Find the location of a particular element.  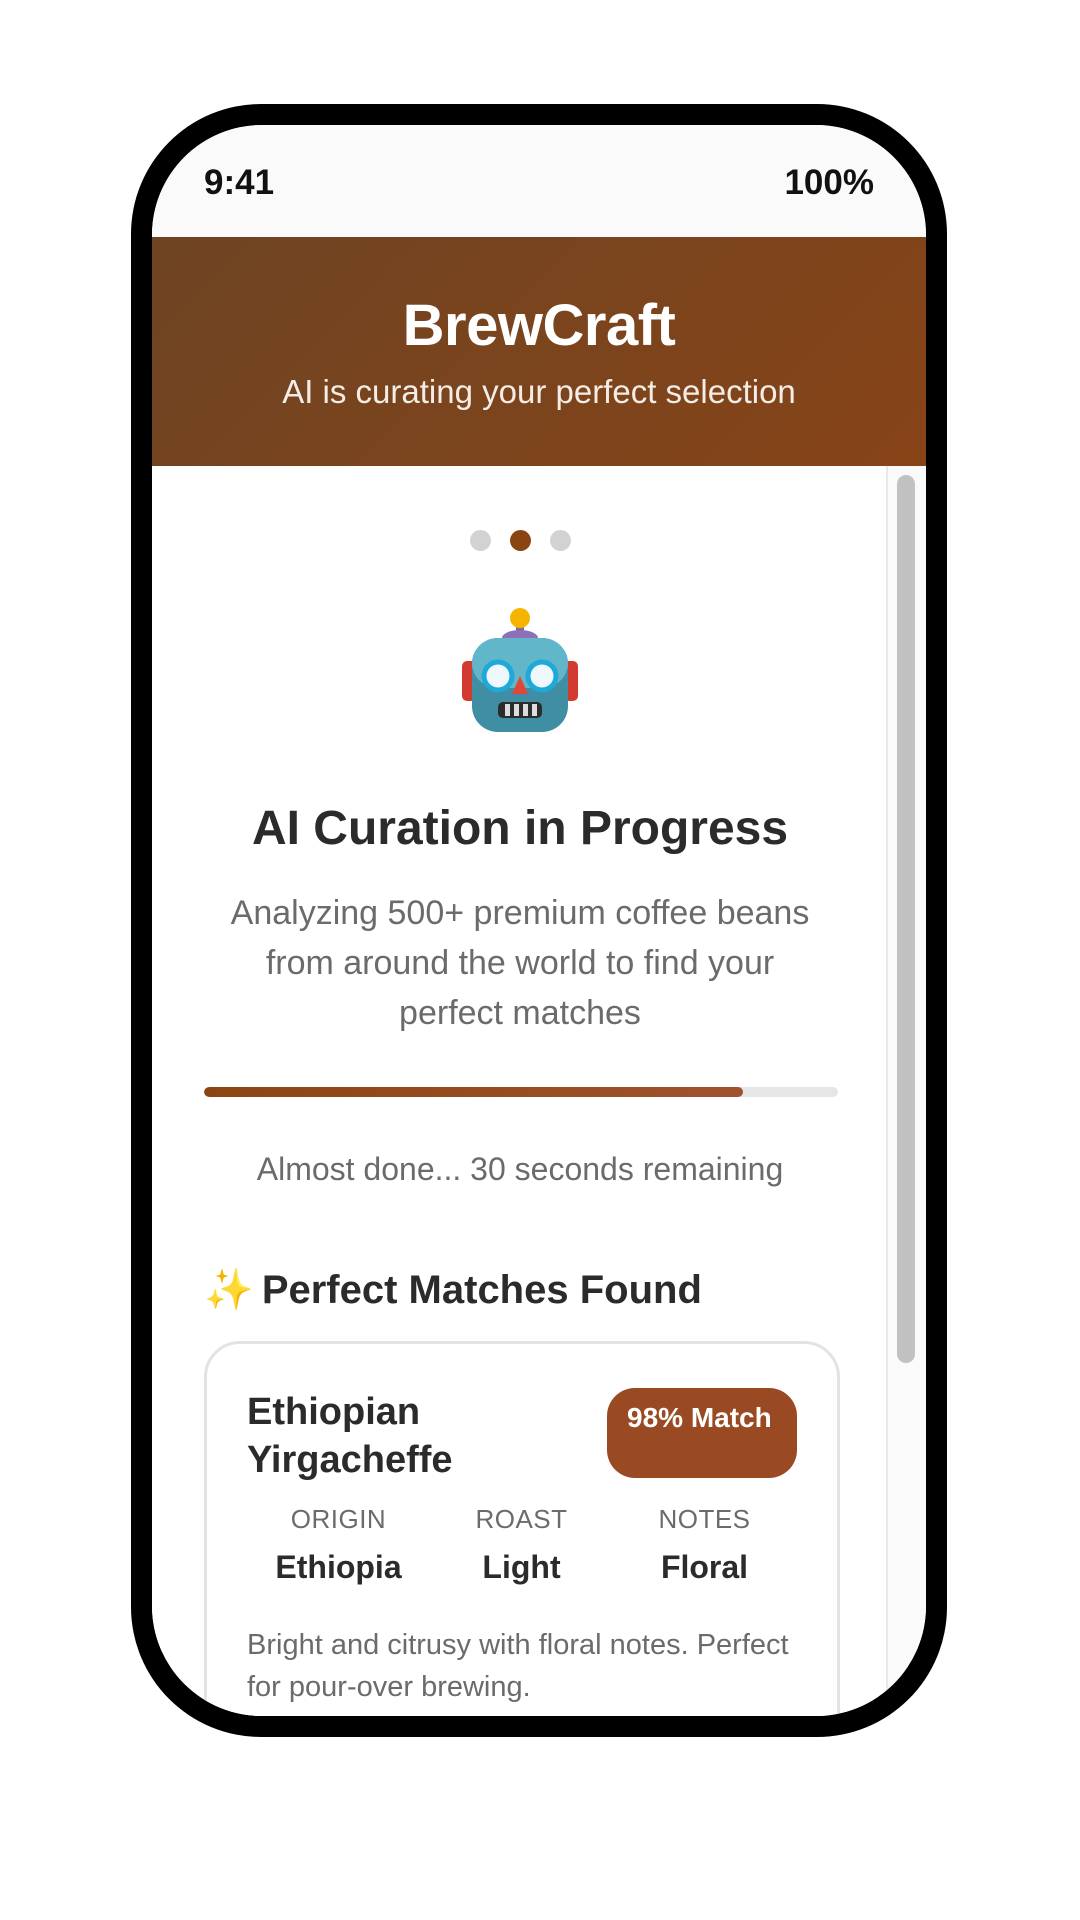

app-subtitle: AI is curating your perfect selection is located at coordinates (539, 391).